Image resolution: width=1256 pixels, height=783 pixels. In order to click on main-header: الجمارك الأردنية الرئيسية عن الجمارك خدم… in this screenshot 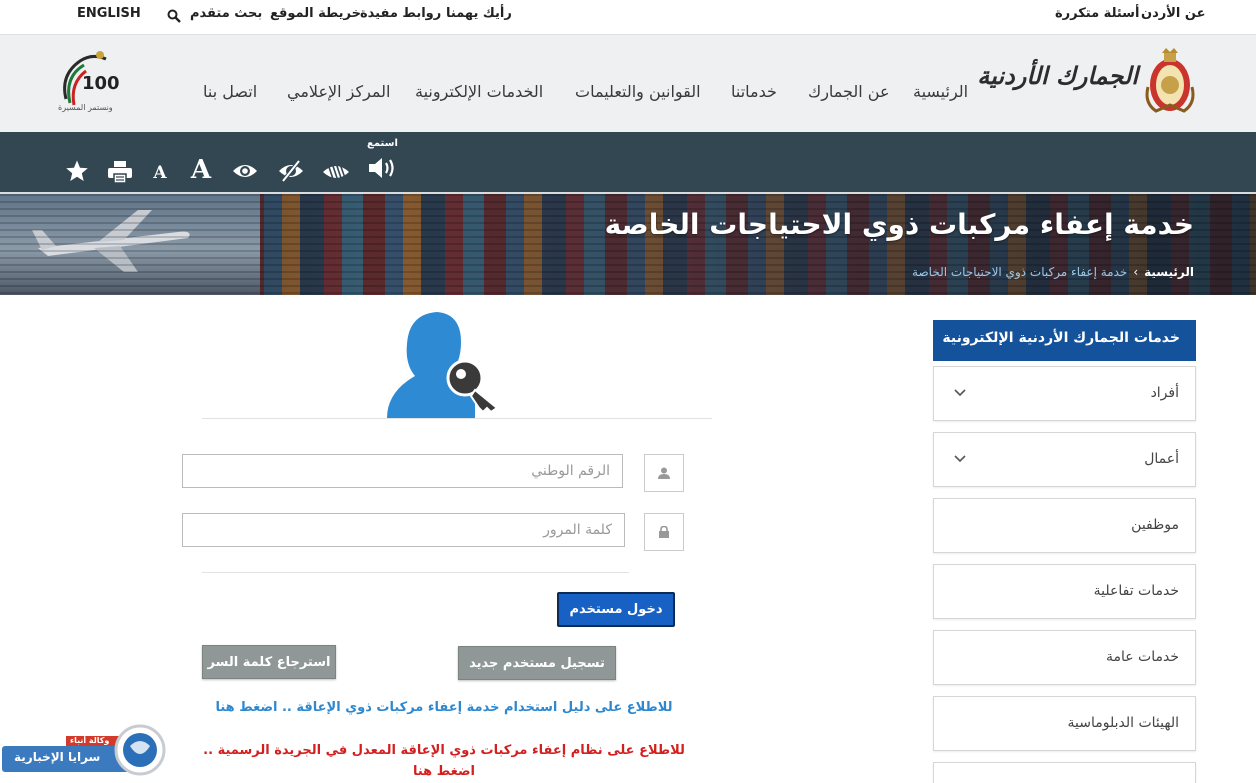, I will do `click(628, 83)`.